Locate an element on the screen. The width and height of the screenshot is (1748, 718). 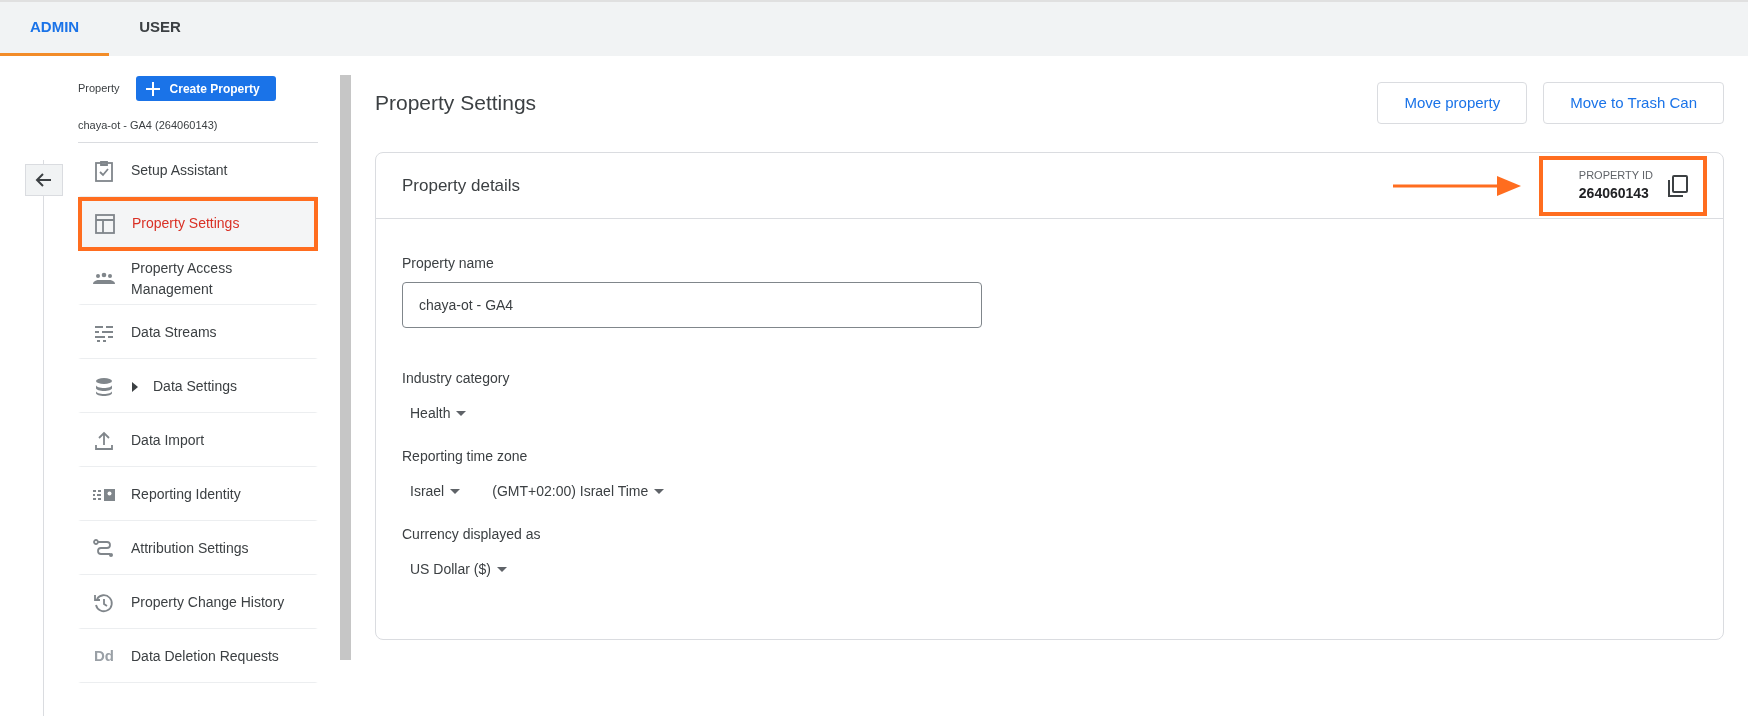
property-id-label: PROPERTY ID is located at coordinates (1615, 175).